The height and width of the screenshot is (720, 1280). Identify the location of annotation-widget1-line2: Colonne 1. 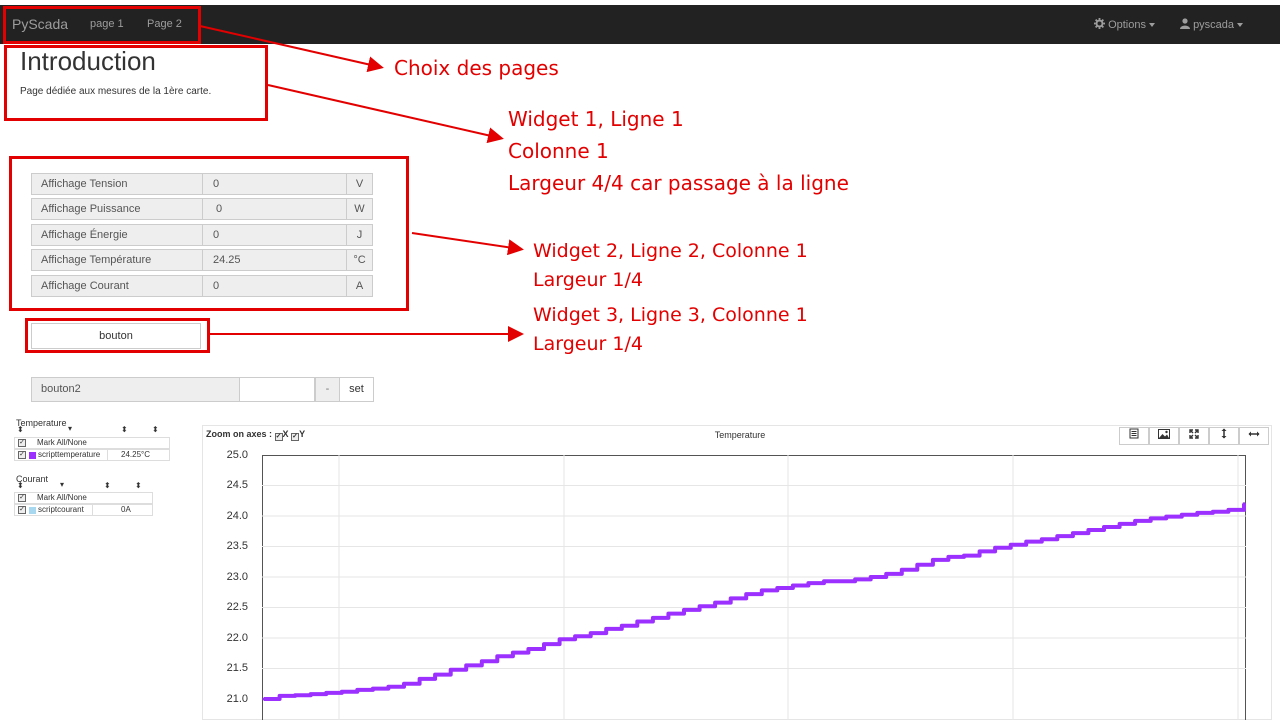
(558, 151).